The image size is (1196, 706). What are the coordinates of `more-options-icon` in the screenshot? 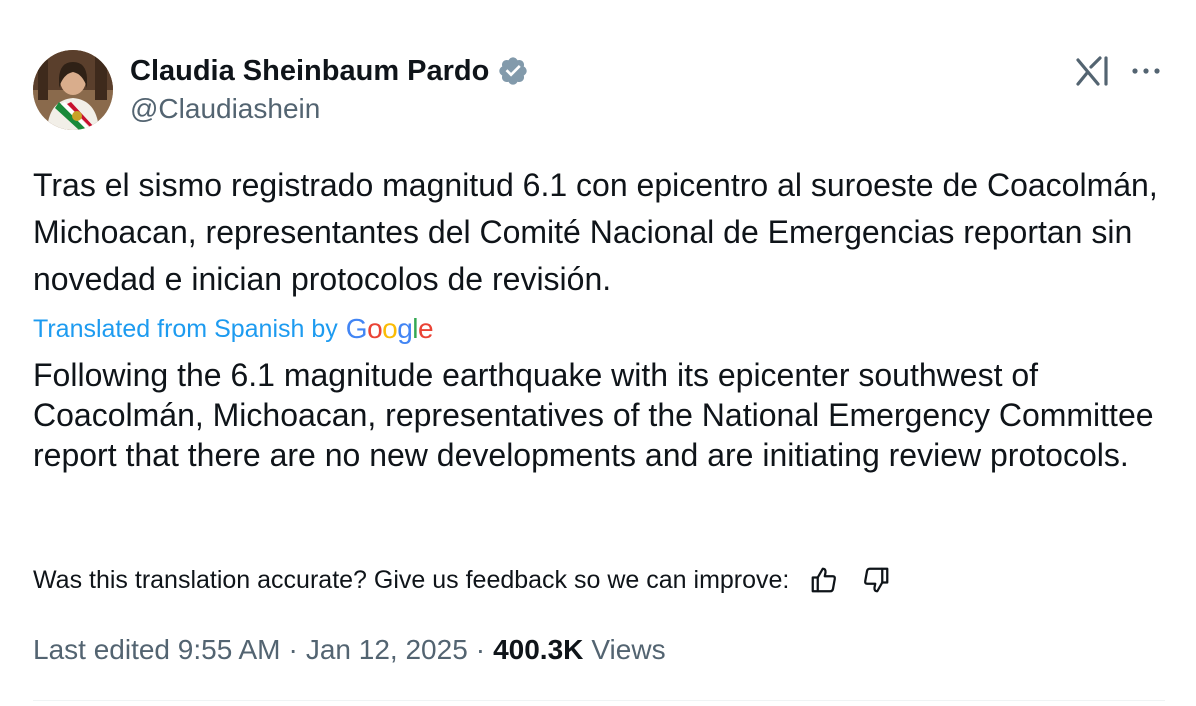 It's located at (1146, 71).